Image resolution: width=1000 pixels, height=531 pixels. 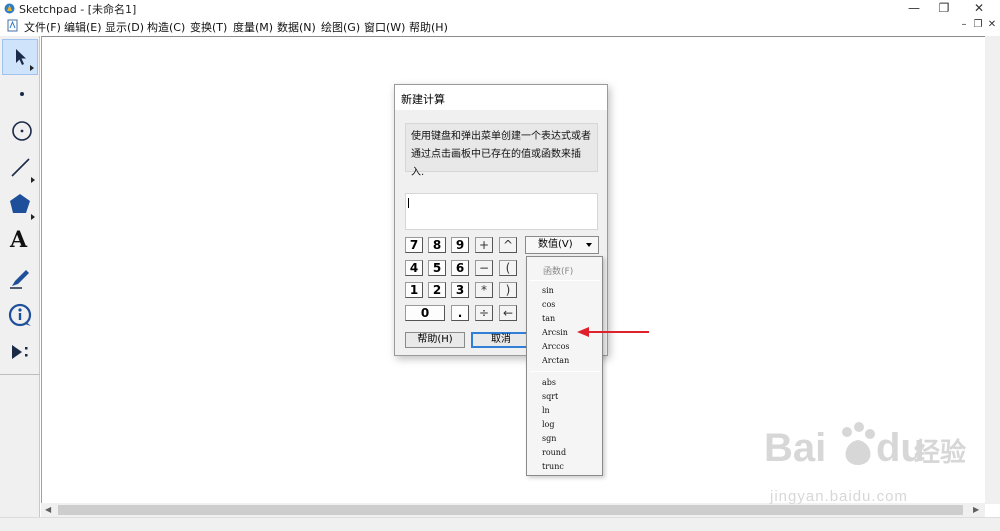 I want to click on status-bar, so click(x=500, y=524).